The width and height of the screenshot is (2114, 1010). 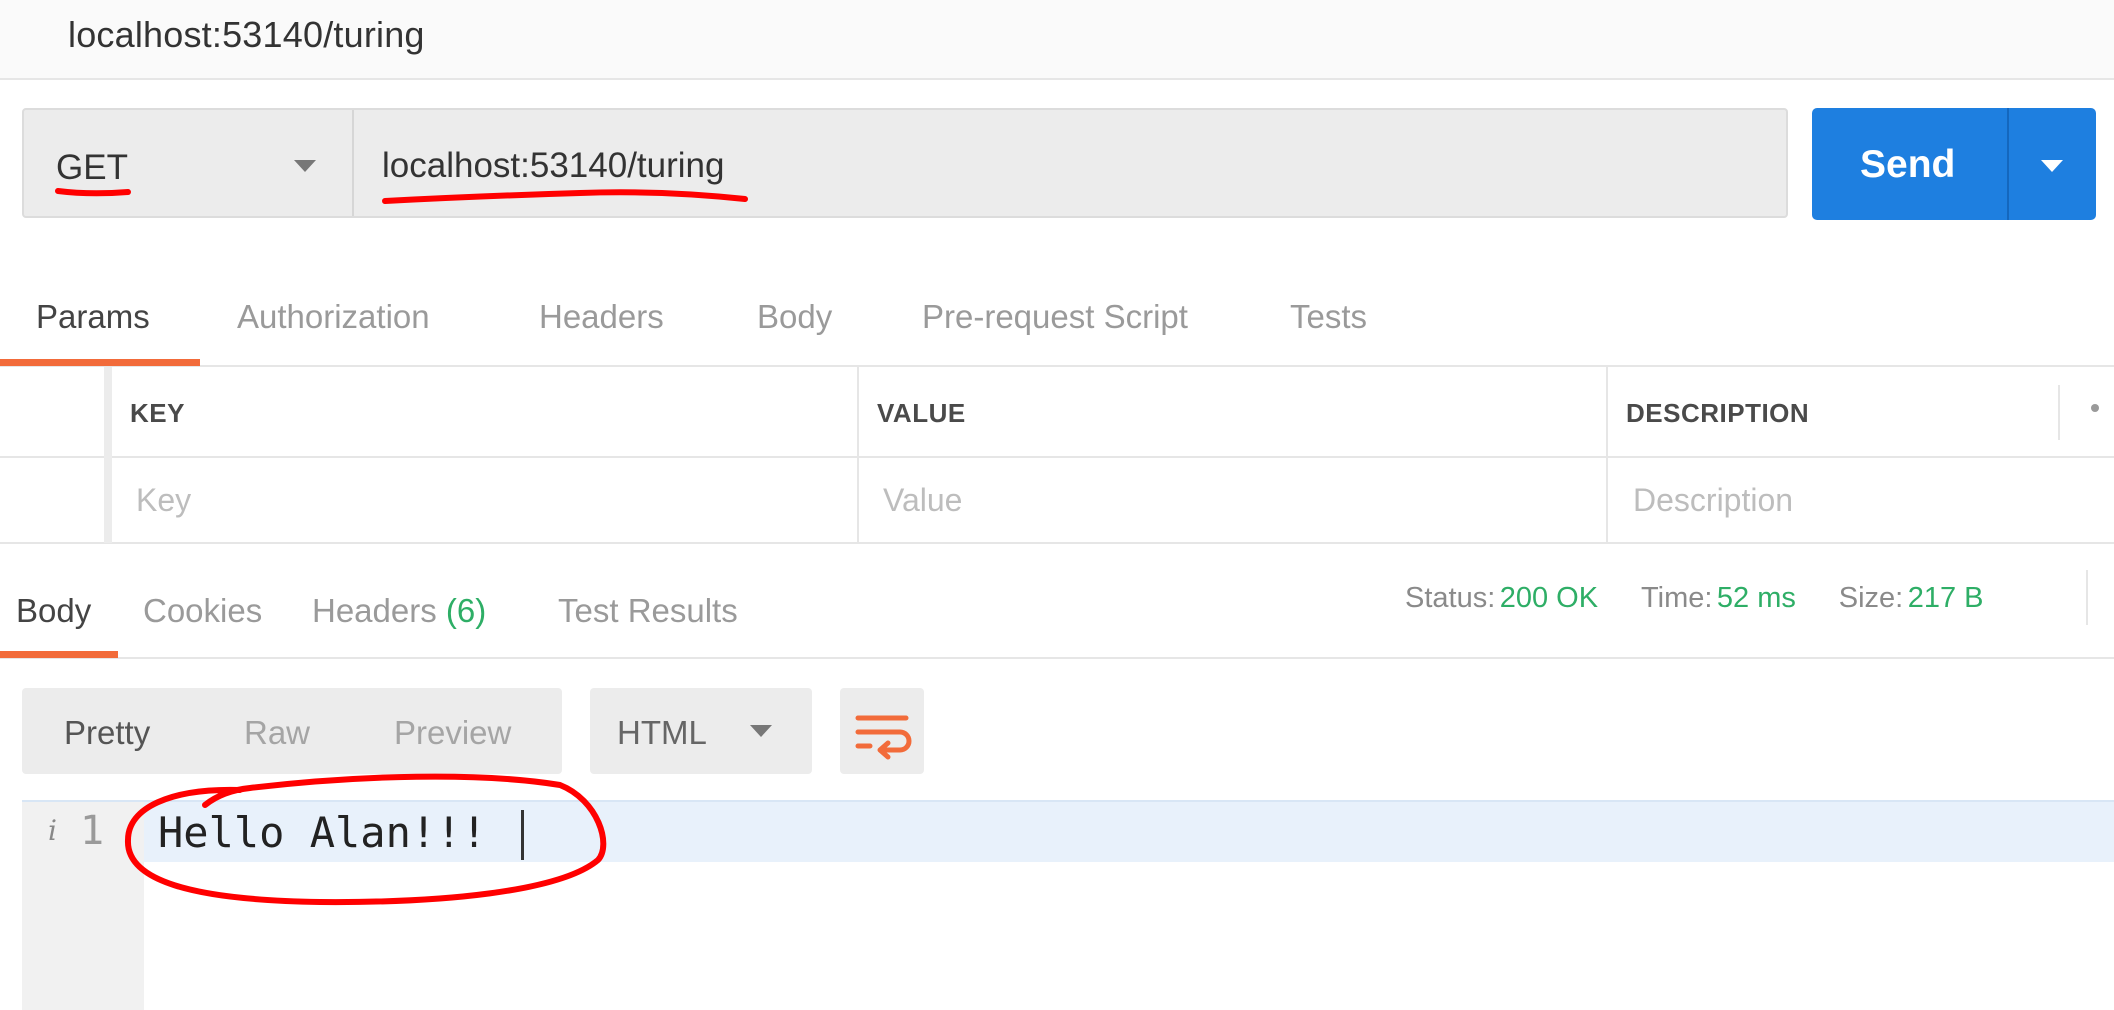 What do you see at coordinates (466, 610) in the screenshot?
I see `headers-count-badge: (6)` at bounding box center [466, 610].